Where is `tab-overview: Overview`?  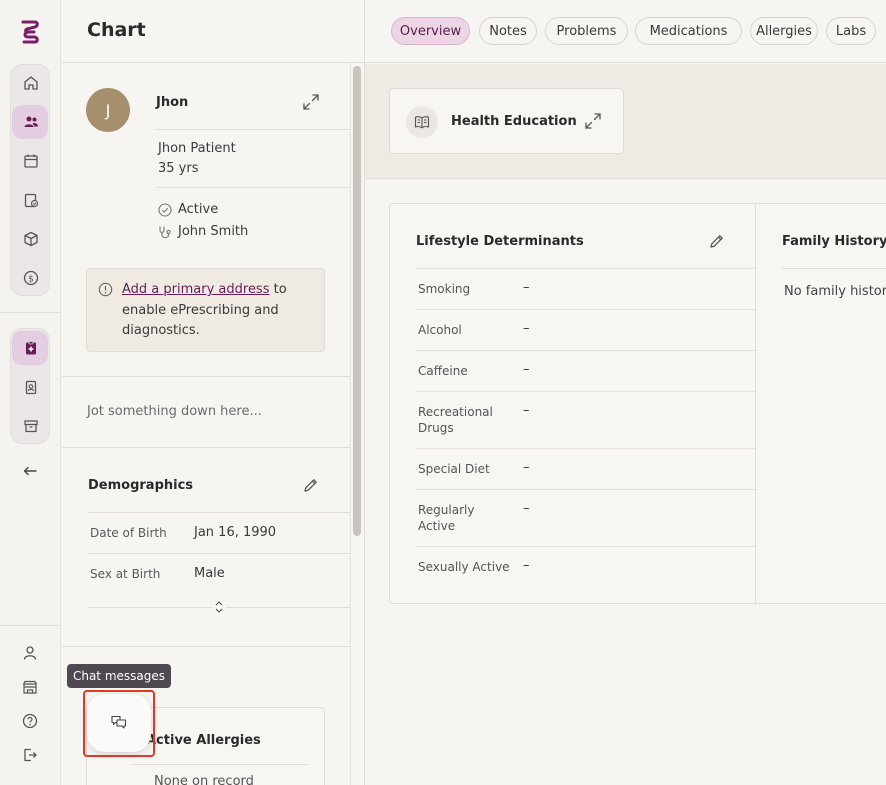
tab-overview: Overview is located at coordinates (430, 31).